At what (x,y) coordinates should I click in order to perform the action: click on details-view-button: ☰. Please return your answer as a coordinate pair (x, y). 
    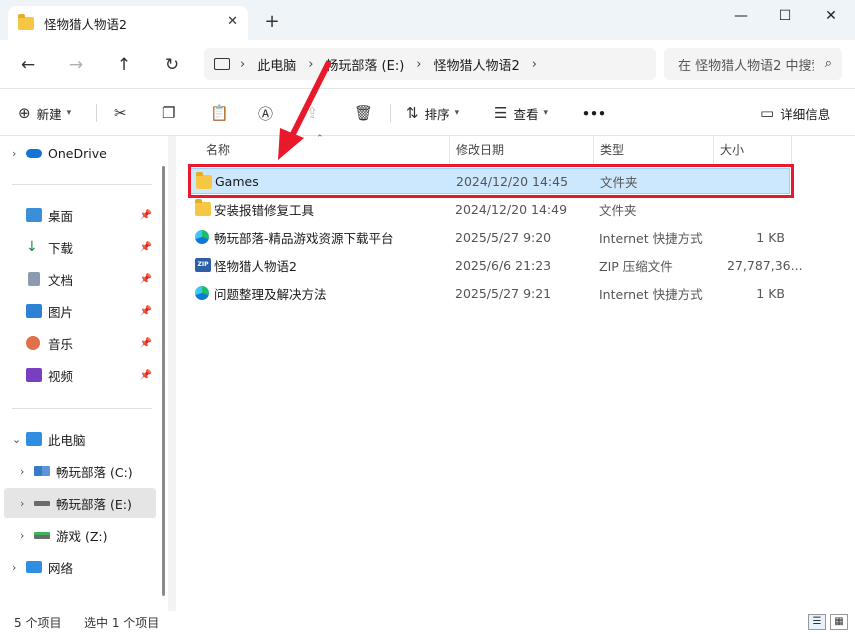
    Looking at the image, I should click on (817, 622).